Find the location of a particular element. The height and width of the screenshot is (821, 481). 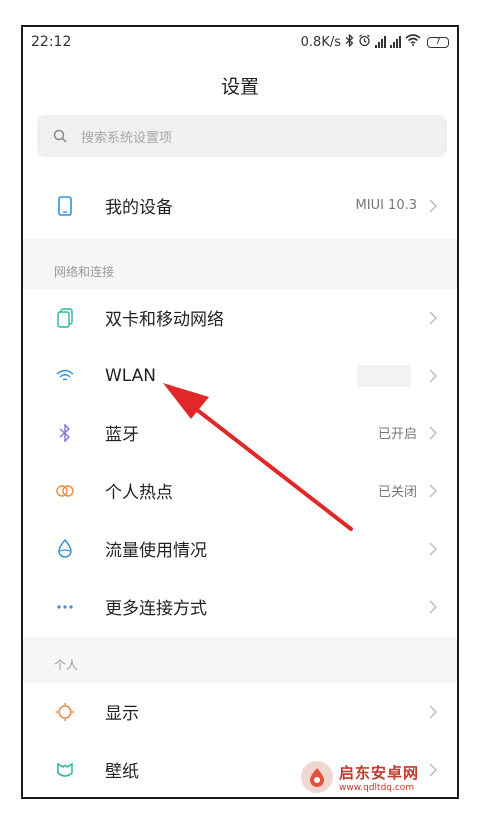

bluetooth-label: 蓝牙 is located at coordinates (122, 435).